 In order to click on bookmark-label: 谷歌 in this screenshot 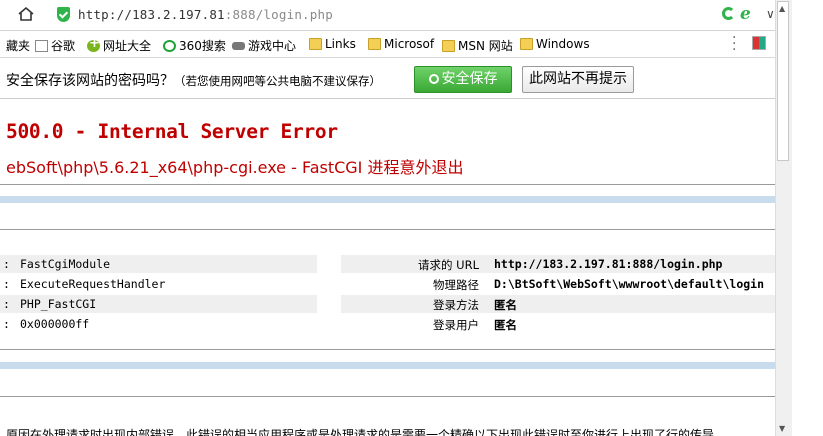, I will do `click(63, 46)`.